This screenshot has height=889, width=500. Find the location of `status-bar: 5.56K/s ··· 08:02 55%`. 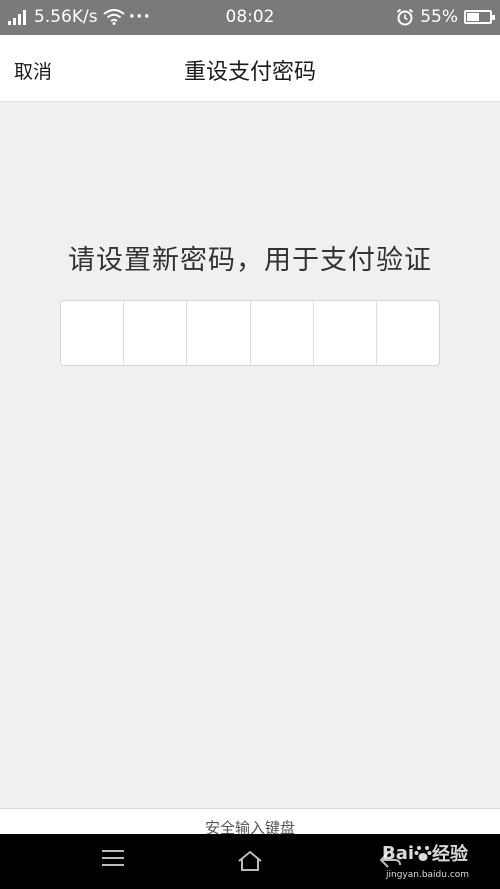

status-bar: 5.56K/s ··· 08:02 55% is located at coordinates (250, 17).